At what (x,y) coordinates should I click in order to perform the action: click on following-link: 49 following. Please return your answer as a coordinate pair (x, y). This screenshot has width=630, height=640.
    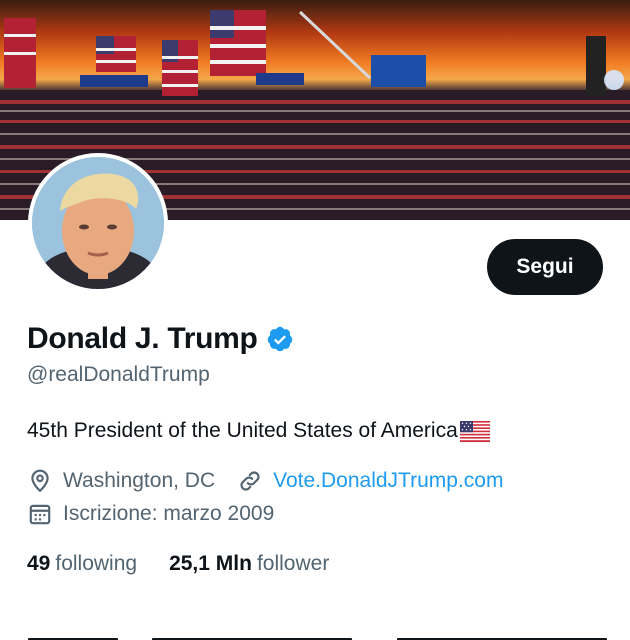
    Looking at the image, I should click on (82, 564).